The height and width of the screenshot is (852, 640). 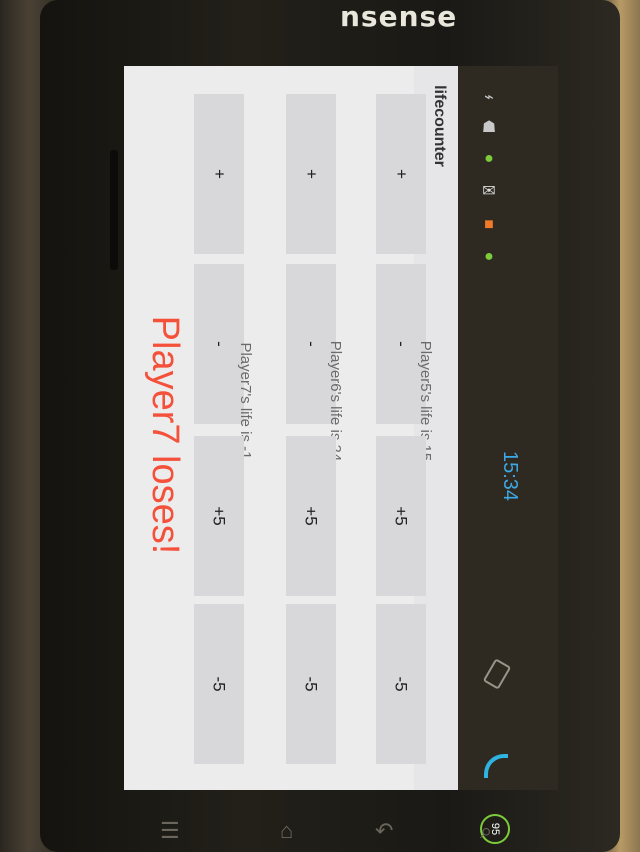 I want to click on search-icon: ⌕, so click(x=486, y=831).